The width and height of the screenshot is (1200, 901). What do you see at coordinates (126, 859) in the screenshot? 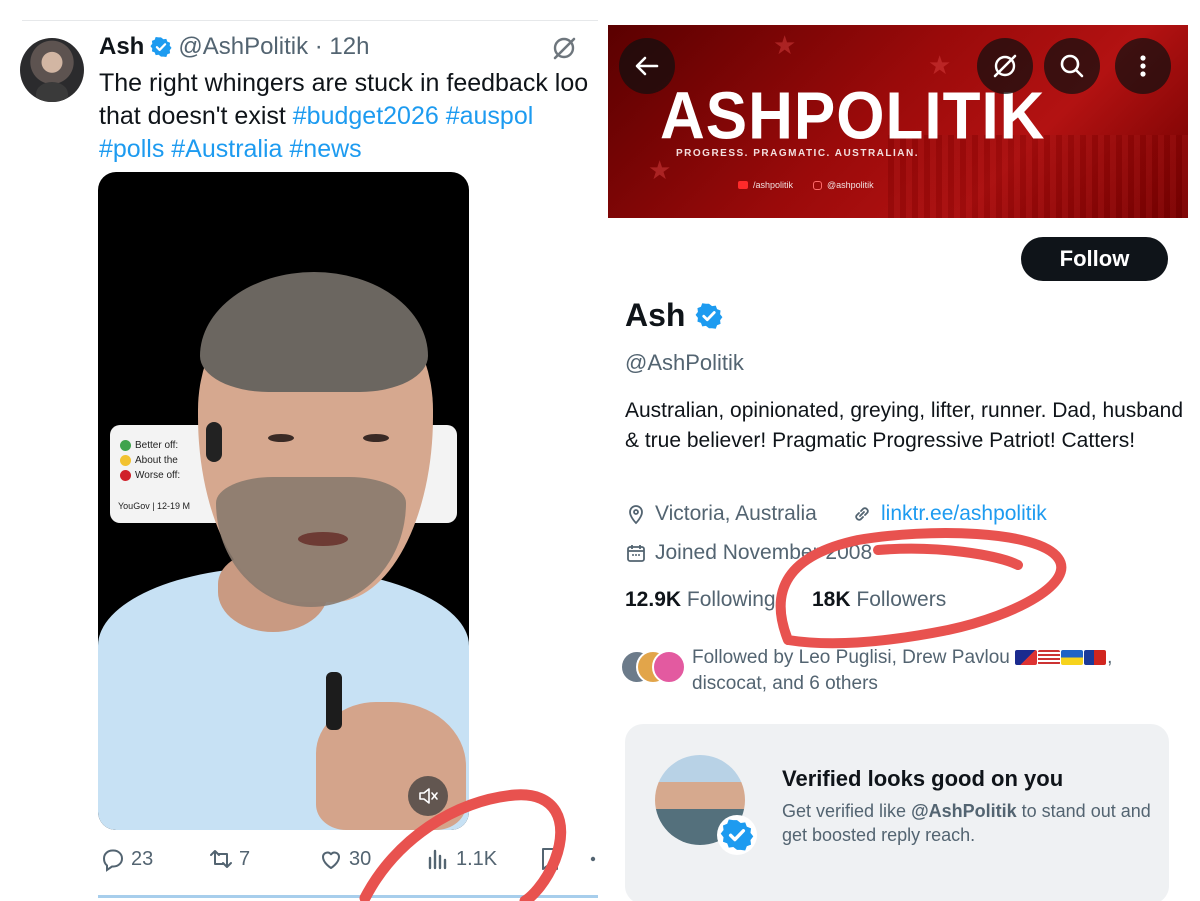
I see `reply-button: 23` at bounding box center [126, 859].